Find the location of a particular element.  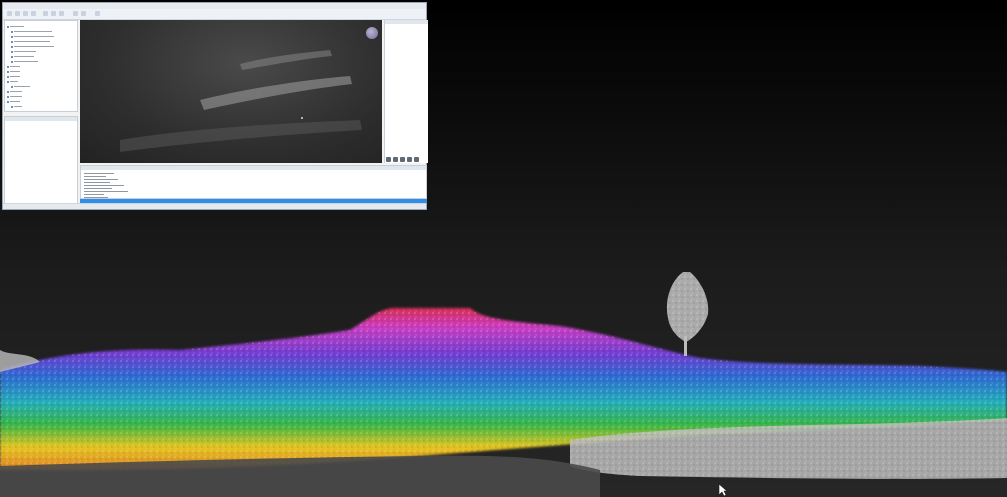

rotate-icon is located at coordinates (402, 159).